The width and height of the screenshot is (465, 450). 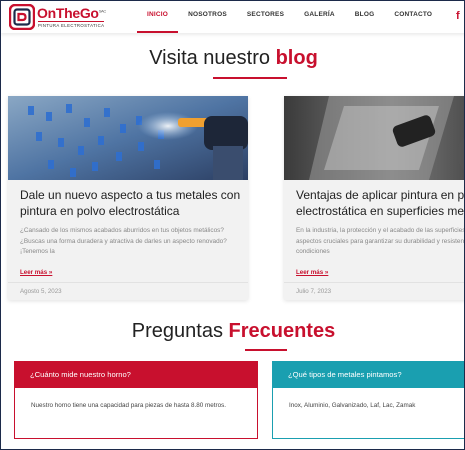 What do you see at coordinates (374, 138) in the screenshot?
I see `metal-surface-image` at bounding box center [374, 138].